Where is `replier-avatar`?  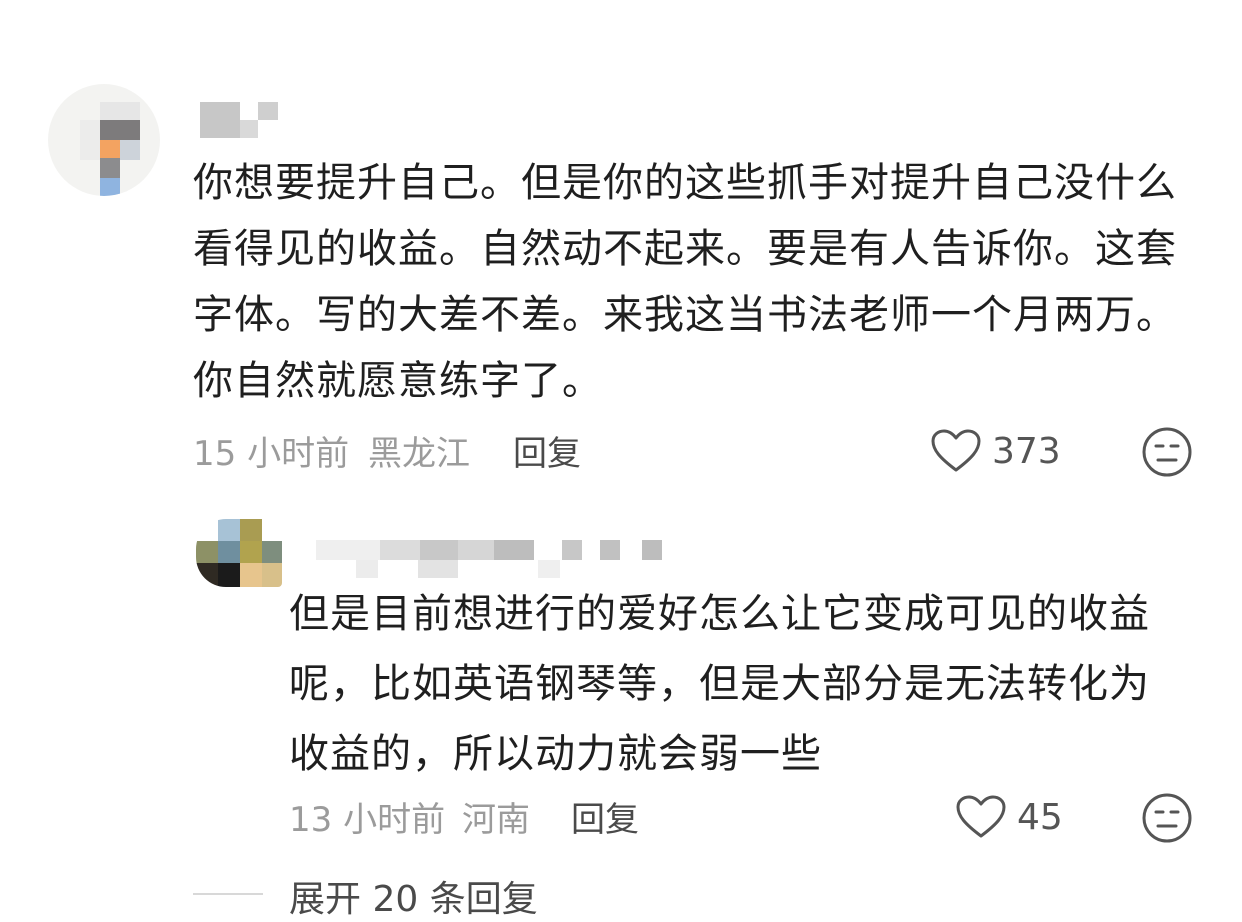 replier-avatar is located at coordinates (239, 553).